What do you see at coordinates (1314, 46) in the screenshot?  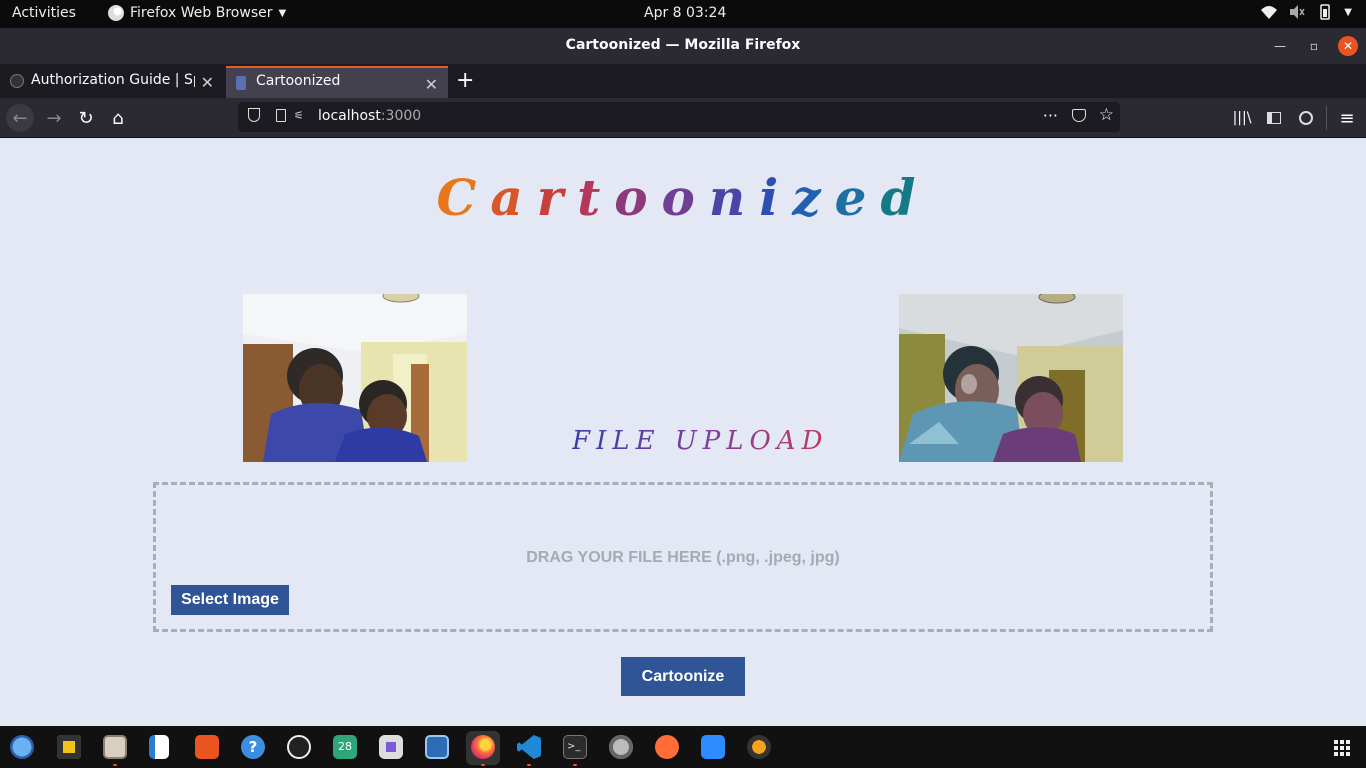 I see `maximize-button: ▫` at bounding box center [1314, 46].